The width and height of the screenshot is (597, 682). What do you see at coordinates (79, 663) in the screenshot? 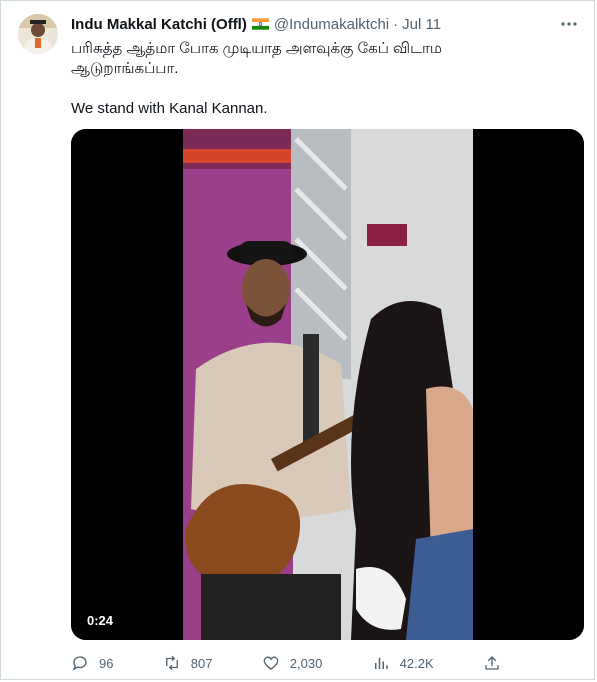
I see `reply-icon` at bounding box center [79, 663].